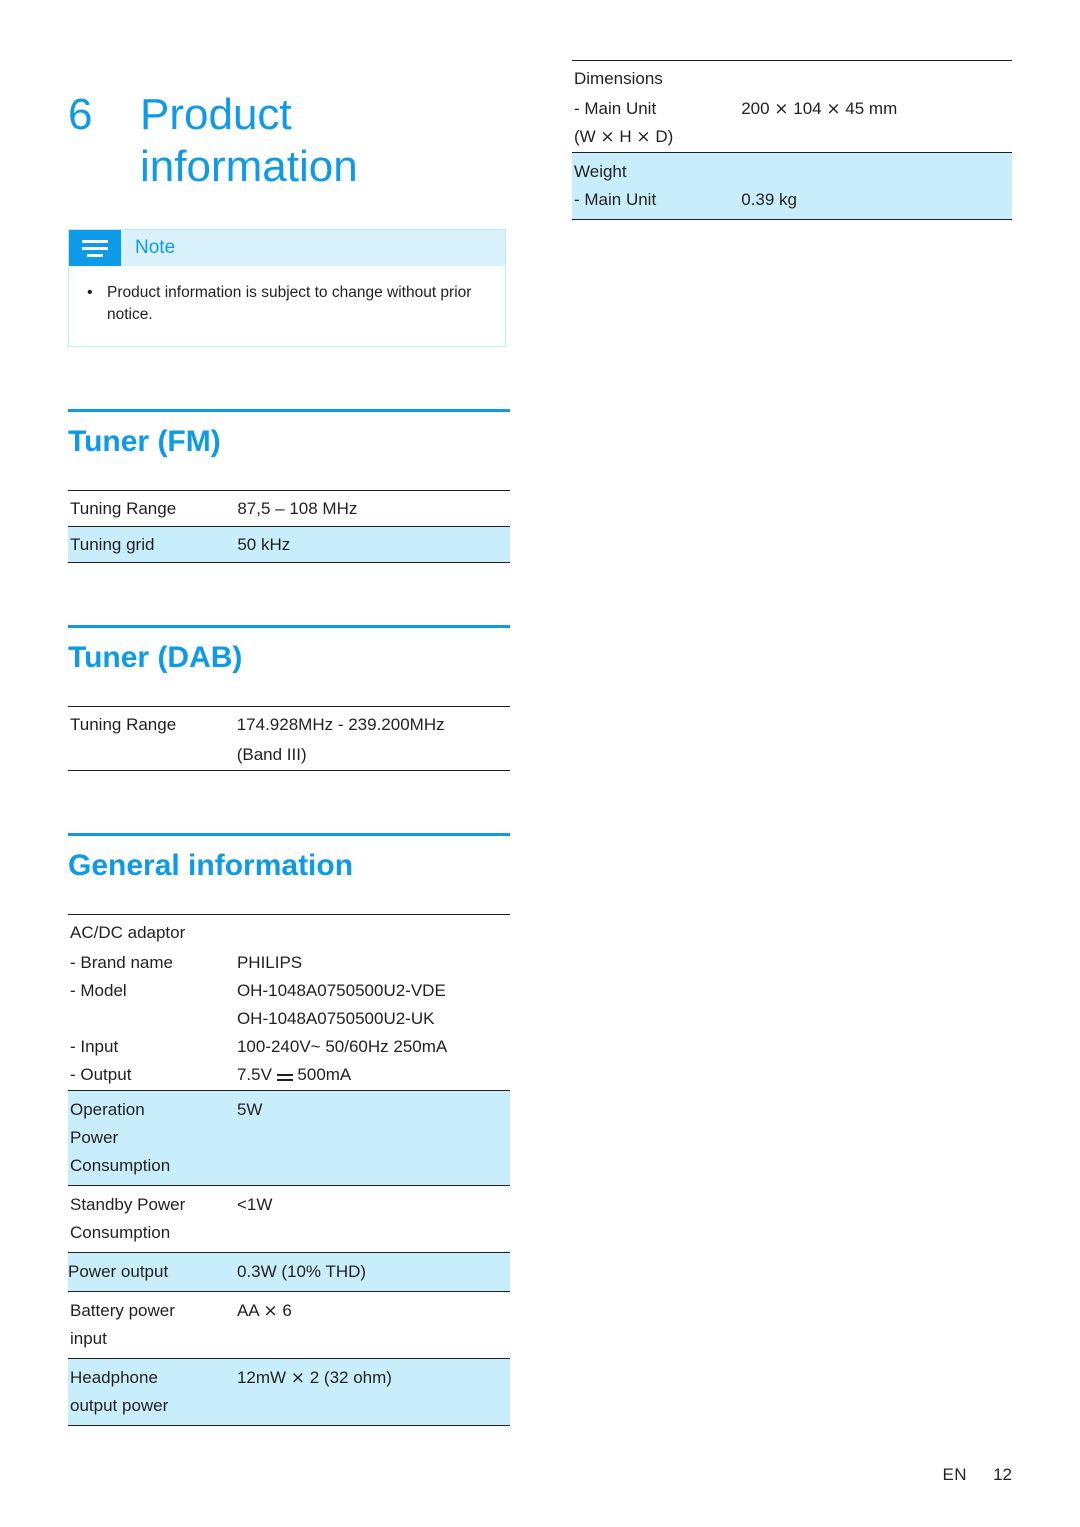  I want to click on chapter-heading: 6 Product information, so click(289, 141).